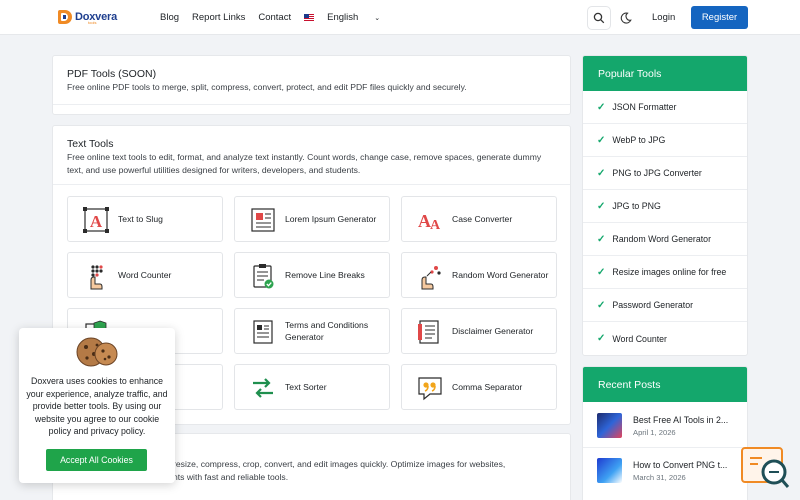  What do you see at coordinates (65, 17) in the screenshot?
I see `logo-icon` at bounding box center [65, 17].